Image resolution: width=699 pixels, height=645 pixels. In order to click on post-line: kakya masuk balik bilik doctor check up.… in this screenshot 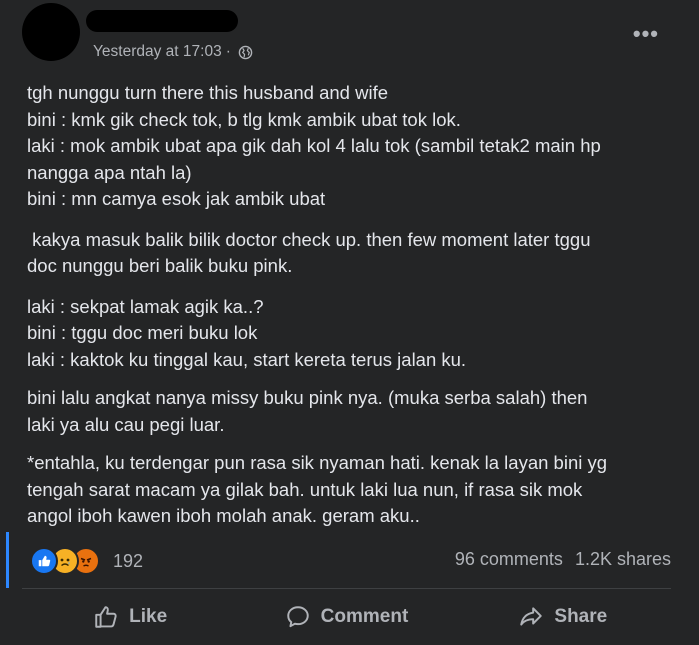, I will do `click(309, 239)`.